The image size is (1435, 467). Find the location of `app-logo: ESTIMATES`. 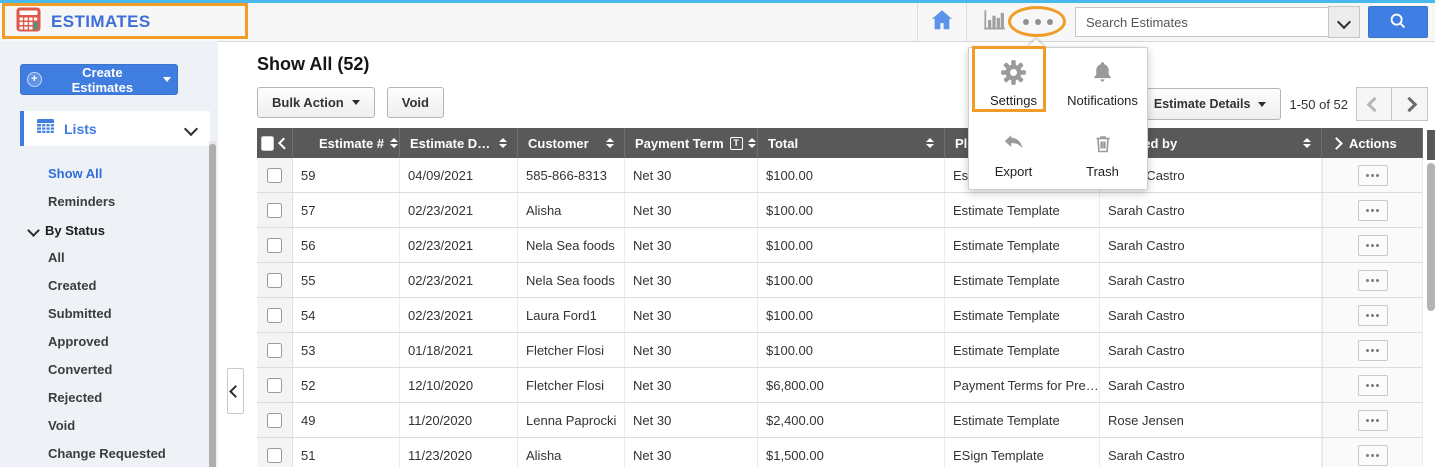

app-logo: ESTIMATES is located at coordinates (83, 22).